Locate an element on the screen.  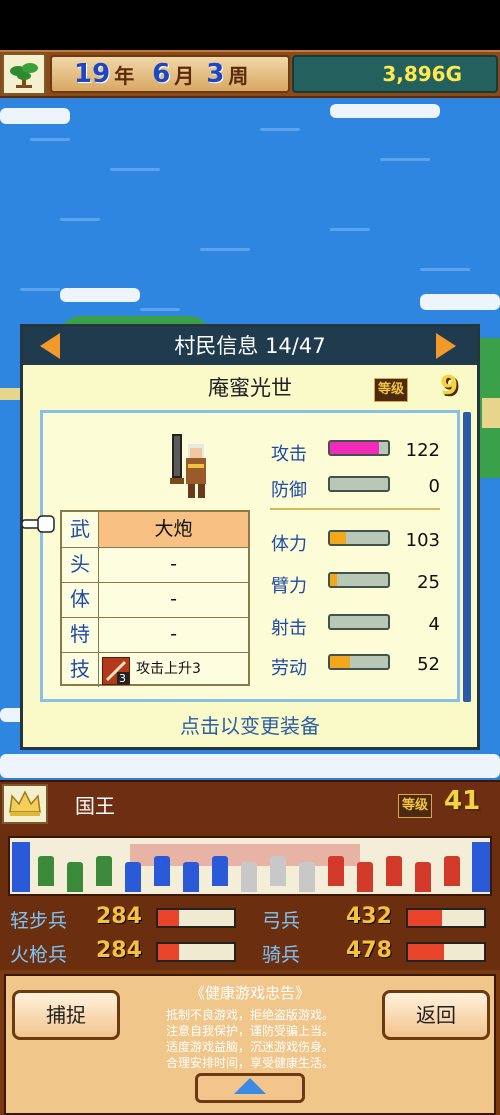
troop-label: 轻步兵 is located at coordinates (39, 921).